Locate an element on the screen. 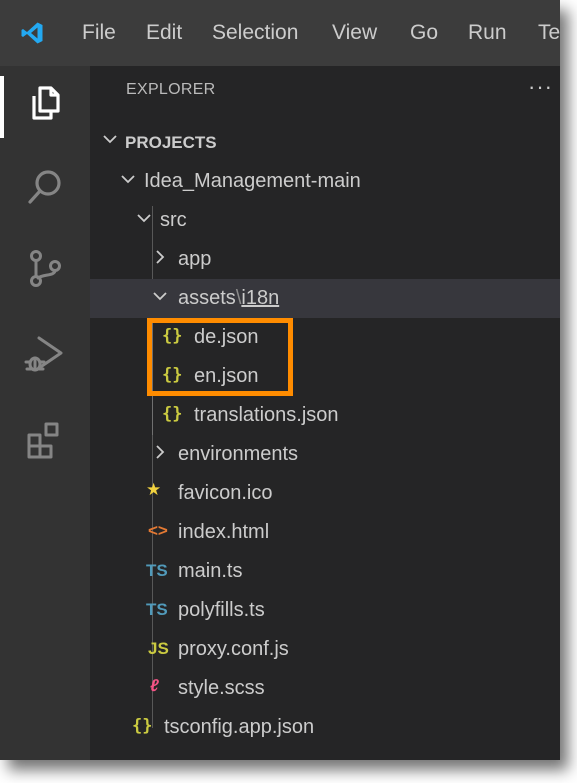 The image size is (577, 783). sass-file-icon: ℓ is located at coordinates (154, 685).